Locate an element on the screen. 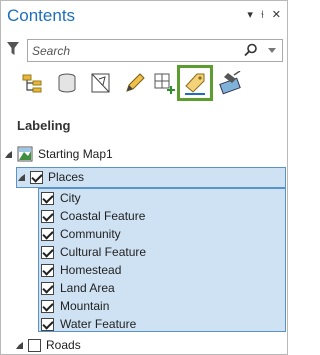 The width and height of the screenshot is (320, 355). label-class-name: Land Area is located at coordinates (87, 288).